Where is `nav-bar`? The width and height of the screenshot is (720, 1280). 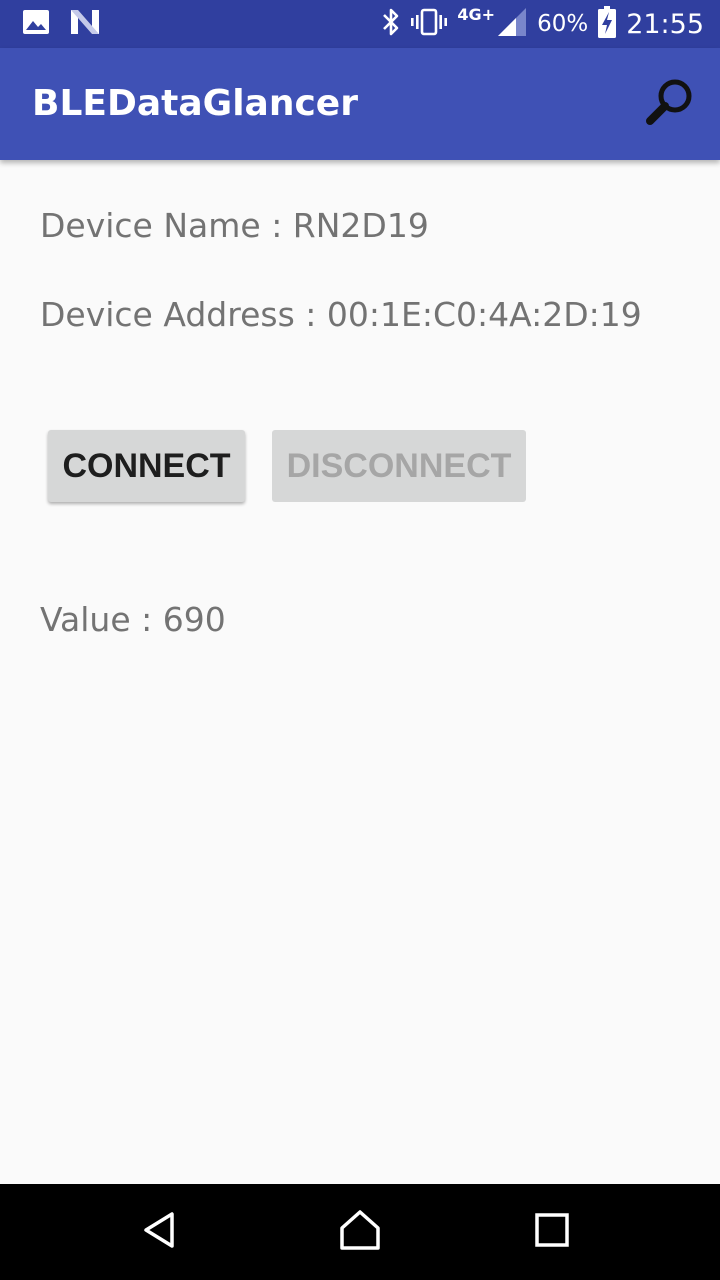
nav-bar is located at coordinates (360, 1232).